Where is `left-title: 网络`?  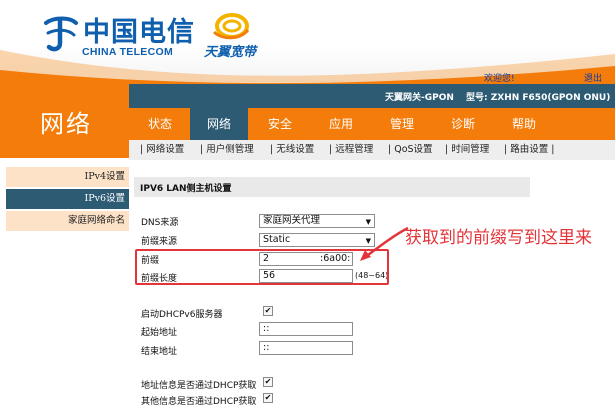
left-title: 网络 is located at coordinates (66, 124).